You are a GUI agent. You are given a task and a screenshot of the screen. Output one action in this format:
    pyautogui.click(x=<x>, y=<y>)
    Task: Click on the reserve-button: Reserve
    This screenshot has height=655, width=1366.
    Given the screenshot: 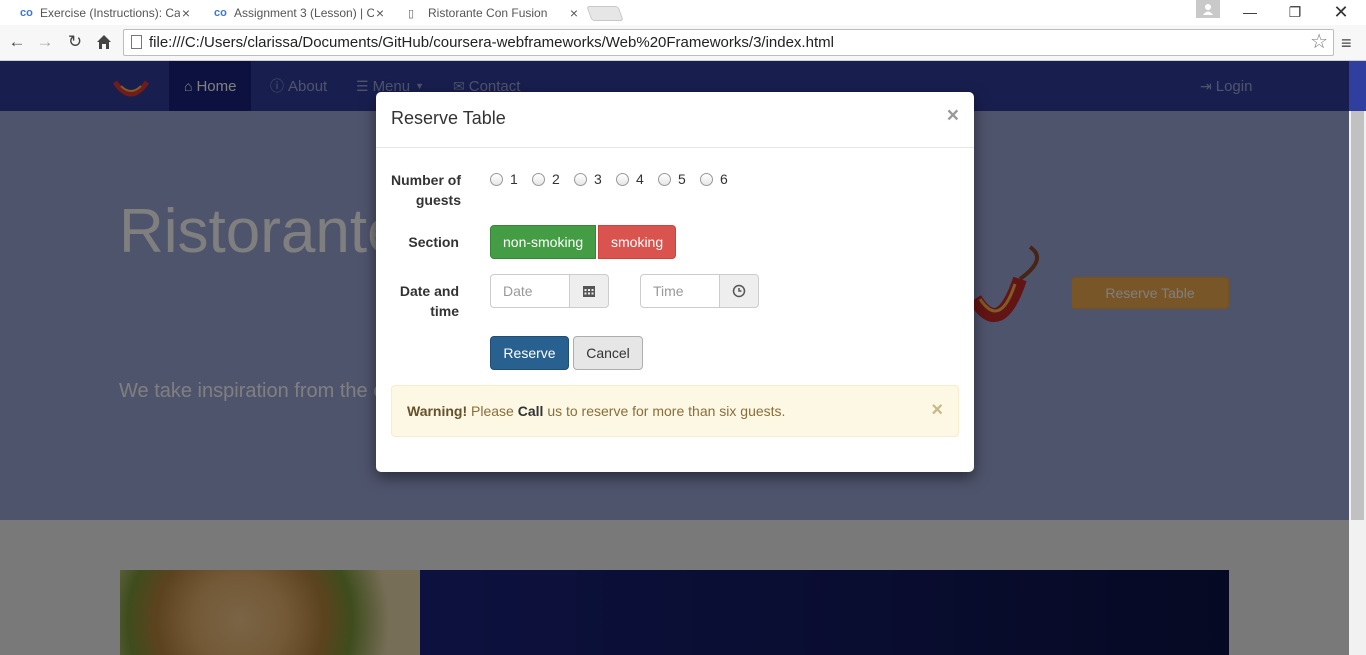 What is the action you would take?
    pyautogui.click(x=529, y=353)
    